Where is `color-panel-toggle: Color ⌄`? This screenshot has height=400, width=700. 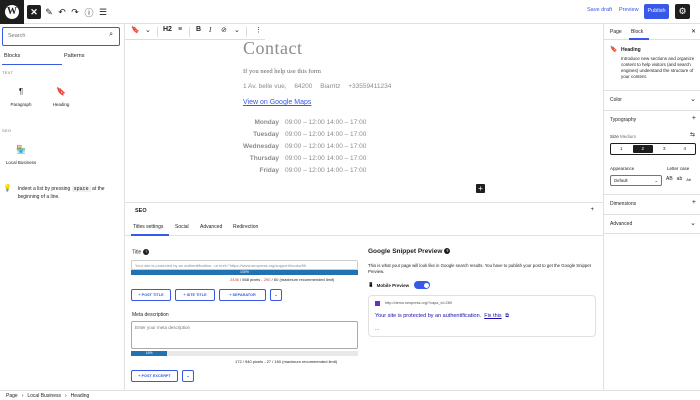 color-panel-toggle: Color ⌄ is located at coordinates (652, 100).